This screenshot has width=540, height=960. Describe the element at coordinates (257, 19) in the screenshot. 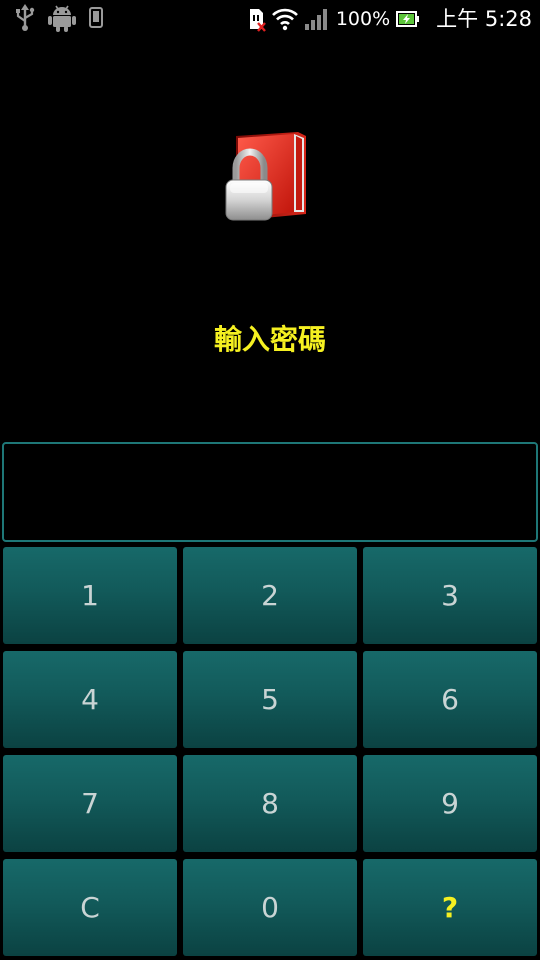

I see `sim-missing-icon` at that location.